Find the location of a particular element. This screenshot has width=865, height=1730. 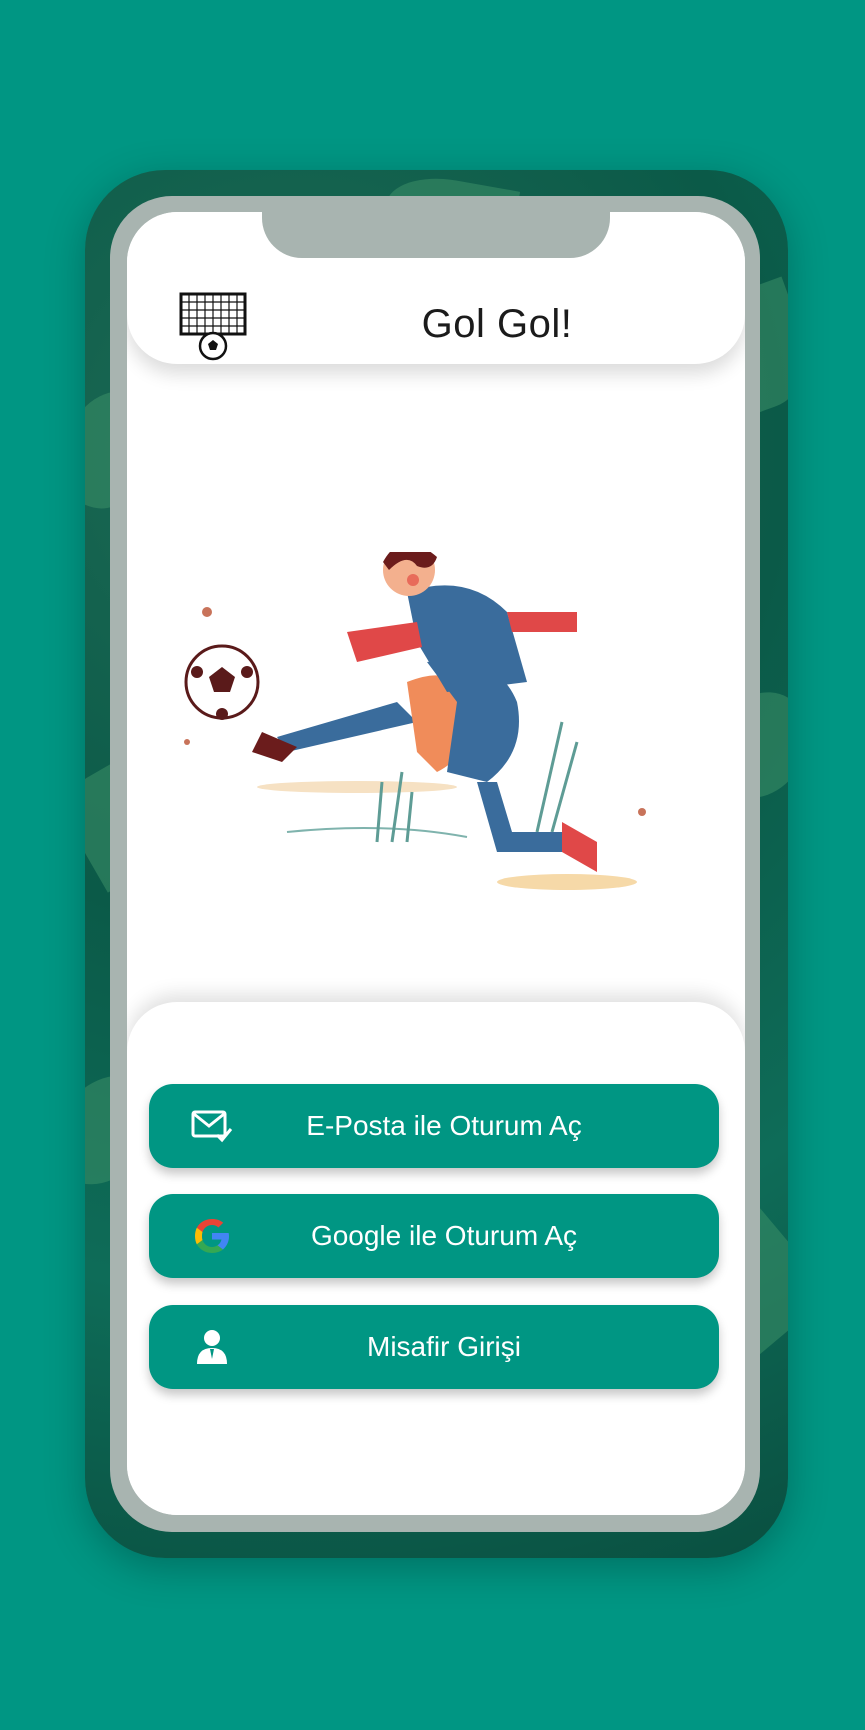

guest-sign-in-button: Misafir Girişi is located at coordinates (434, 1347).